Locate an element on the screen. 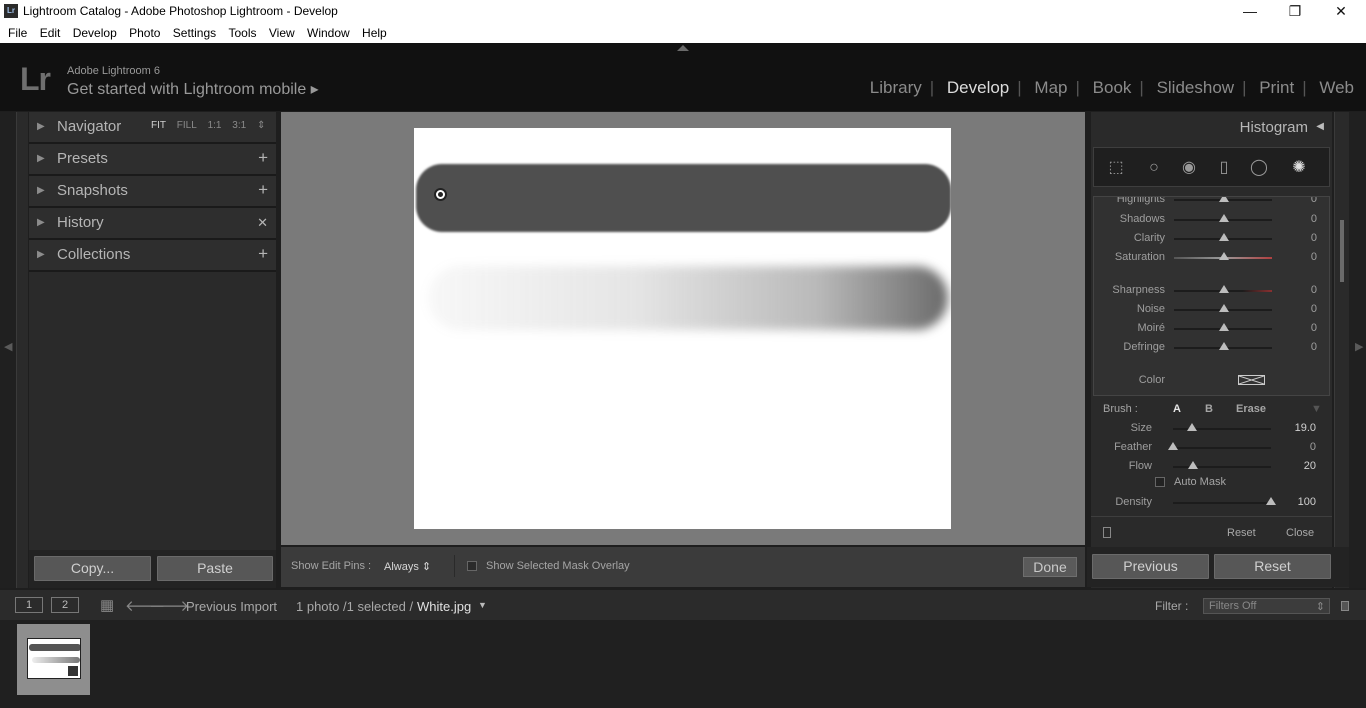  zoom-1-1: 1:1 is located at coordinates (215, 125).